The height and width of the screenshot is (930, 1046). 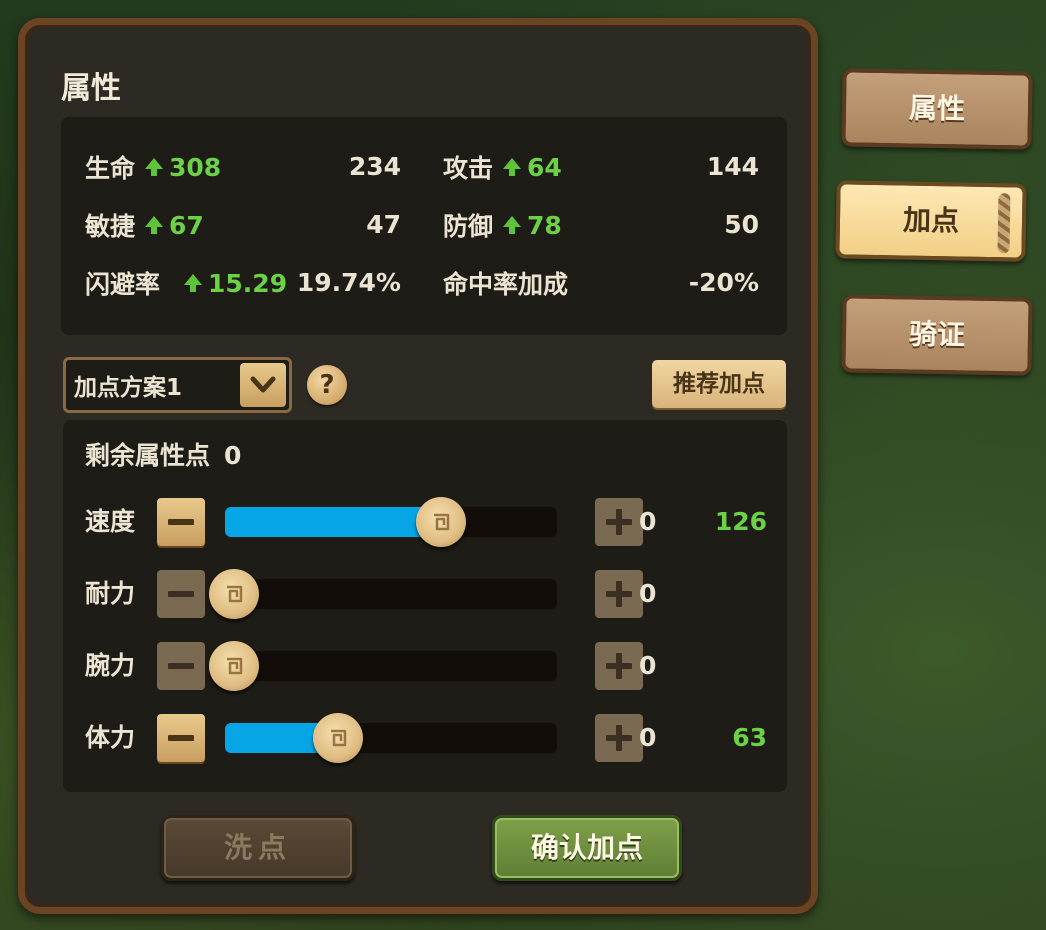 What do you see at coordinates (110, 168) in the screenshot?
I see `stat-name: 生命` at bounding box center [110, 168].